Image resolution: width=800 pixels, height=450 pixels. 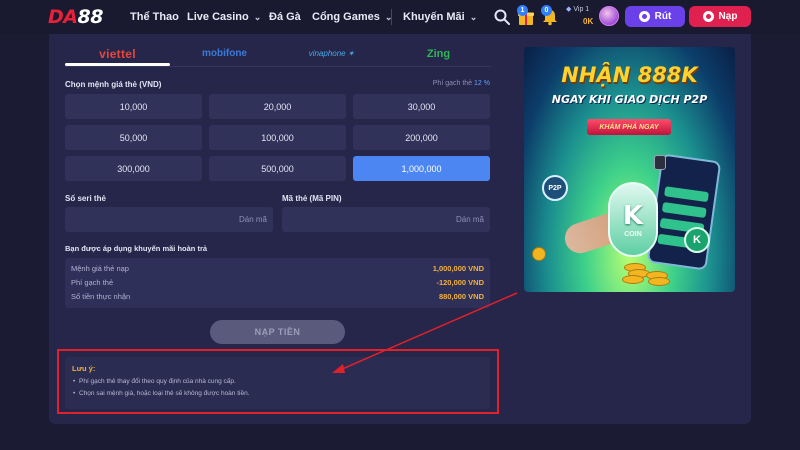 I want to click on annotation-highlight-box, so click(x=278, y=381).